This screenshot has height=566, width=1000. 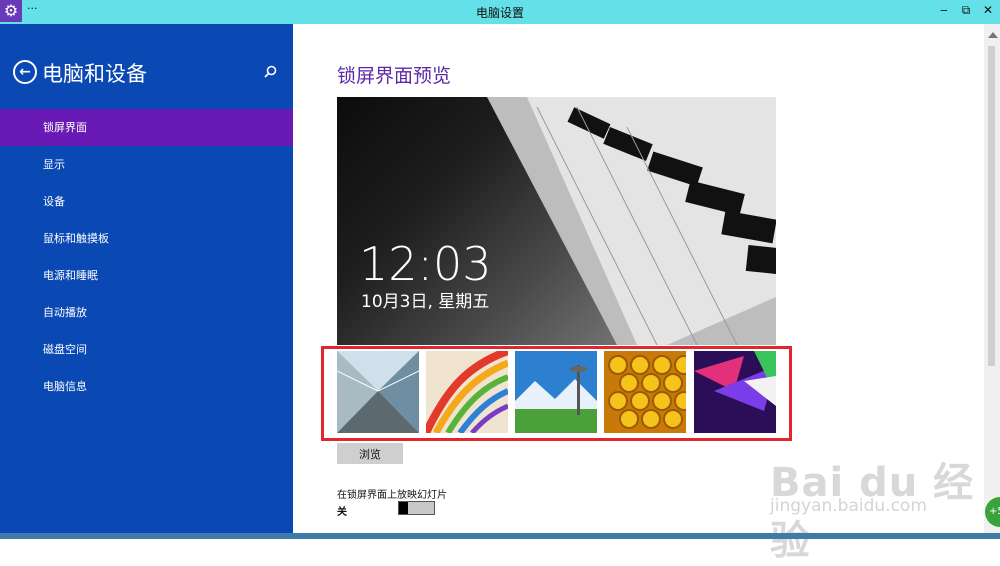 I want to click on toggle-knob, so click(x=403, y=508).